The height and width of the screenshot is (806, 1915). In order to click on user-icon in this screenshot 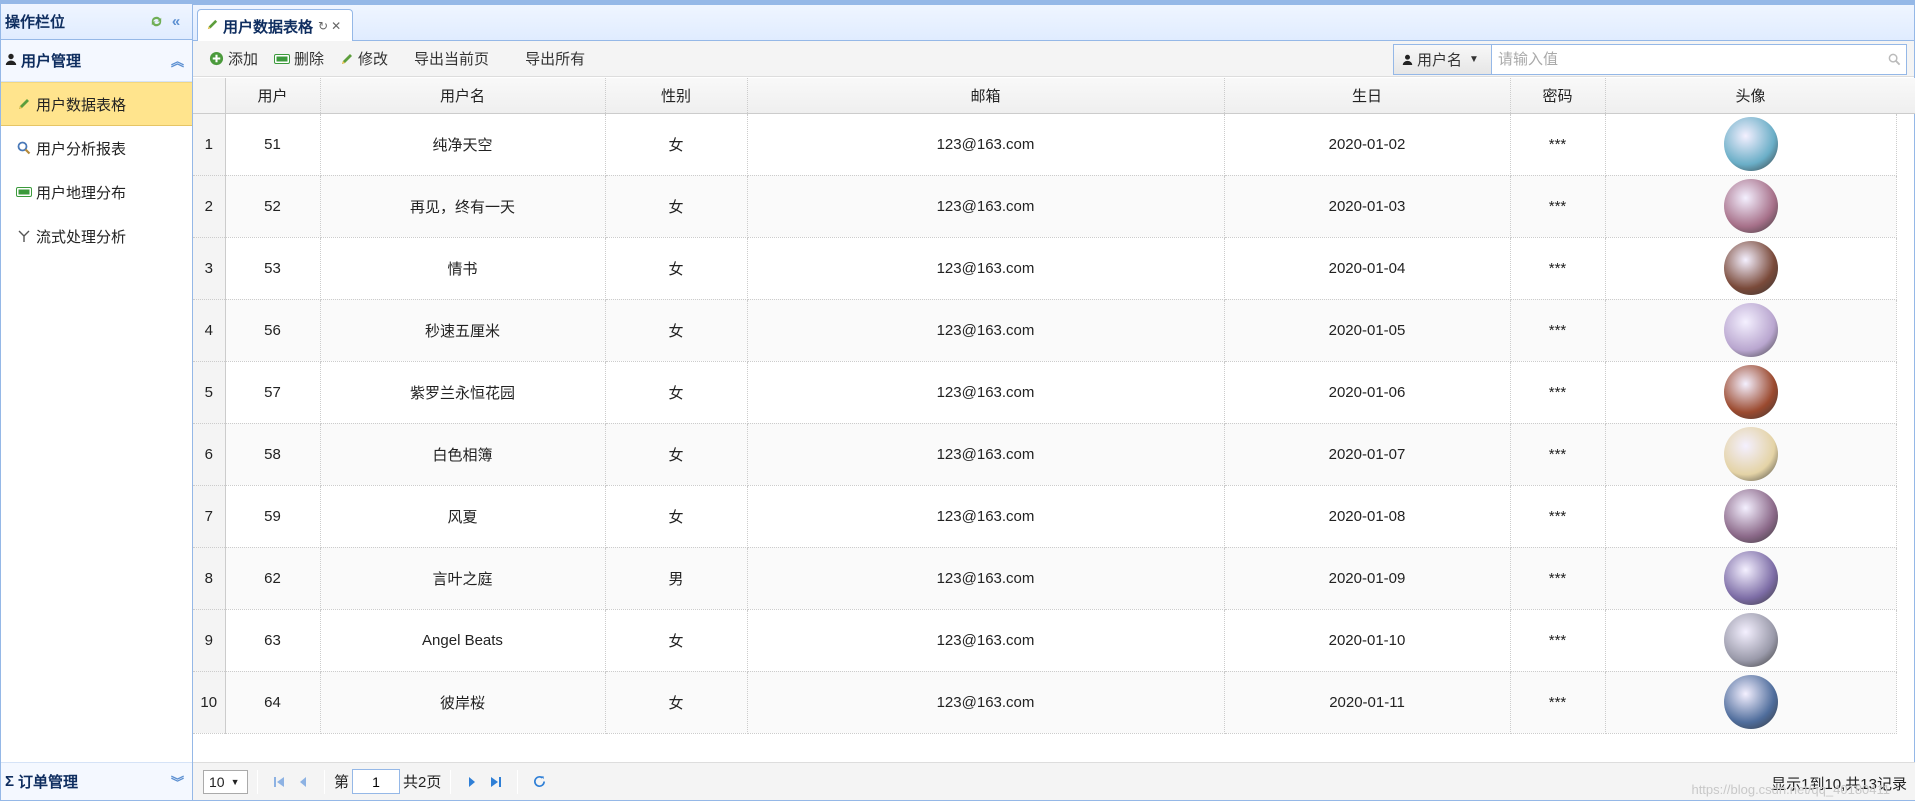, I will do `click(11, 60)`.